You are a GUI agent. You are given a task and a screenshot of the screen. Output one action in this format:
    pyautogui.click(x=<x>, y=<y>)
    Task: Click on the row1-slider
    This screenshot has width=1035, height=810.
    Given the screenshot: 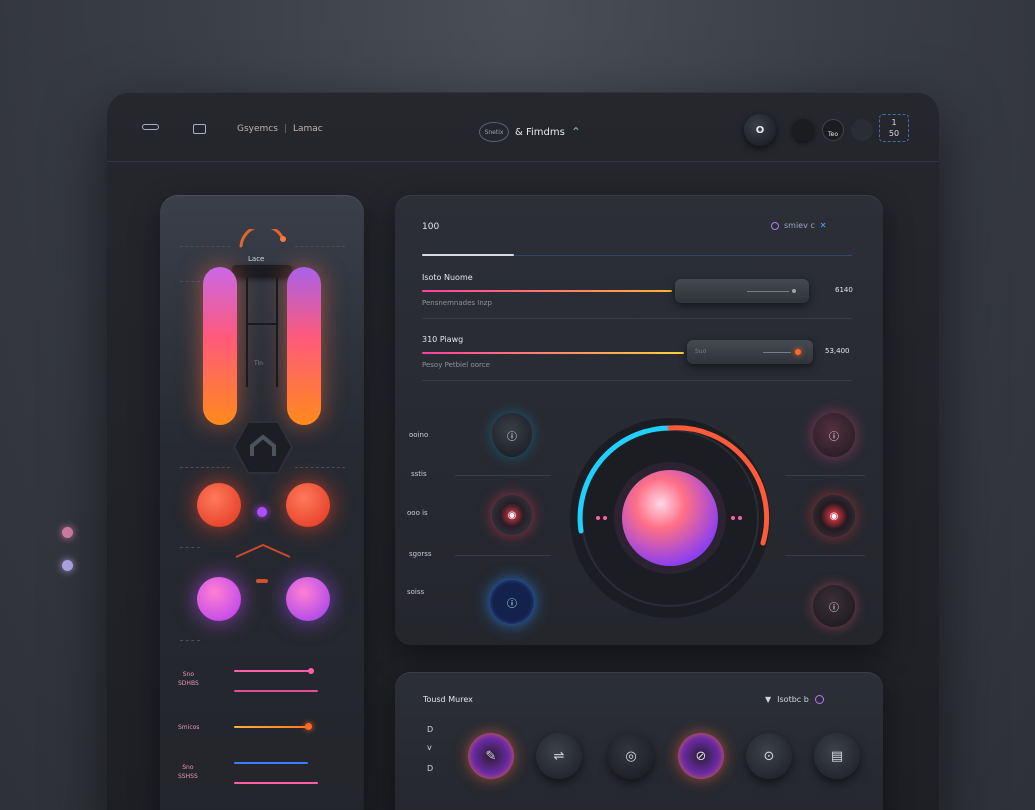 What is the action you would take?
    pyautogui.click(x=742, y=291)
    